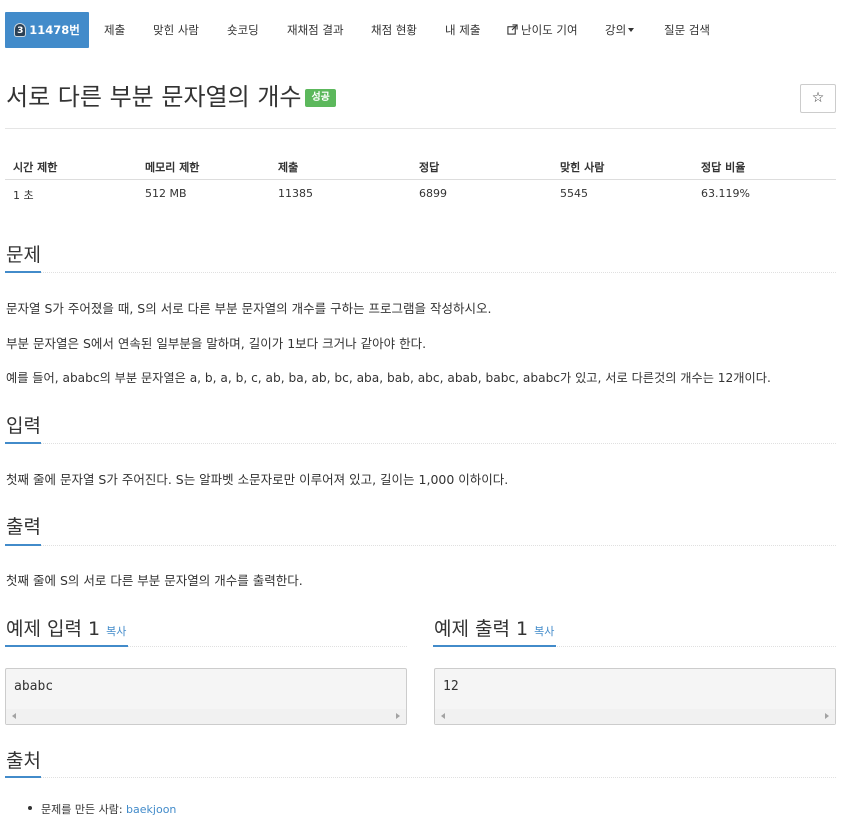 The width and height of the screenshot is (842, 820). Describe the element at coordinates (243, 30) in the screenshot. I see `nav-short-coding: 숏코딩` at that location.